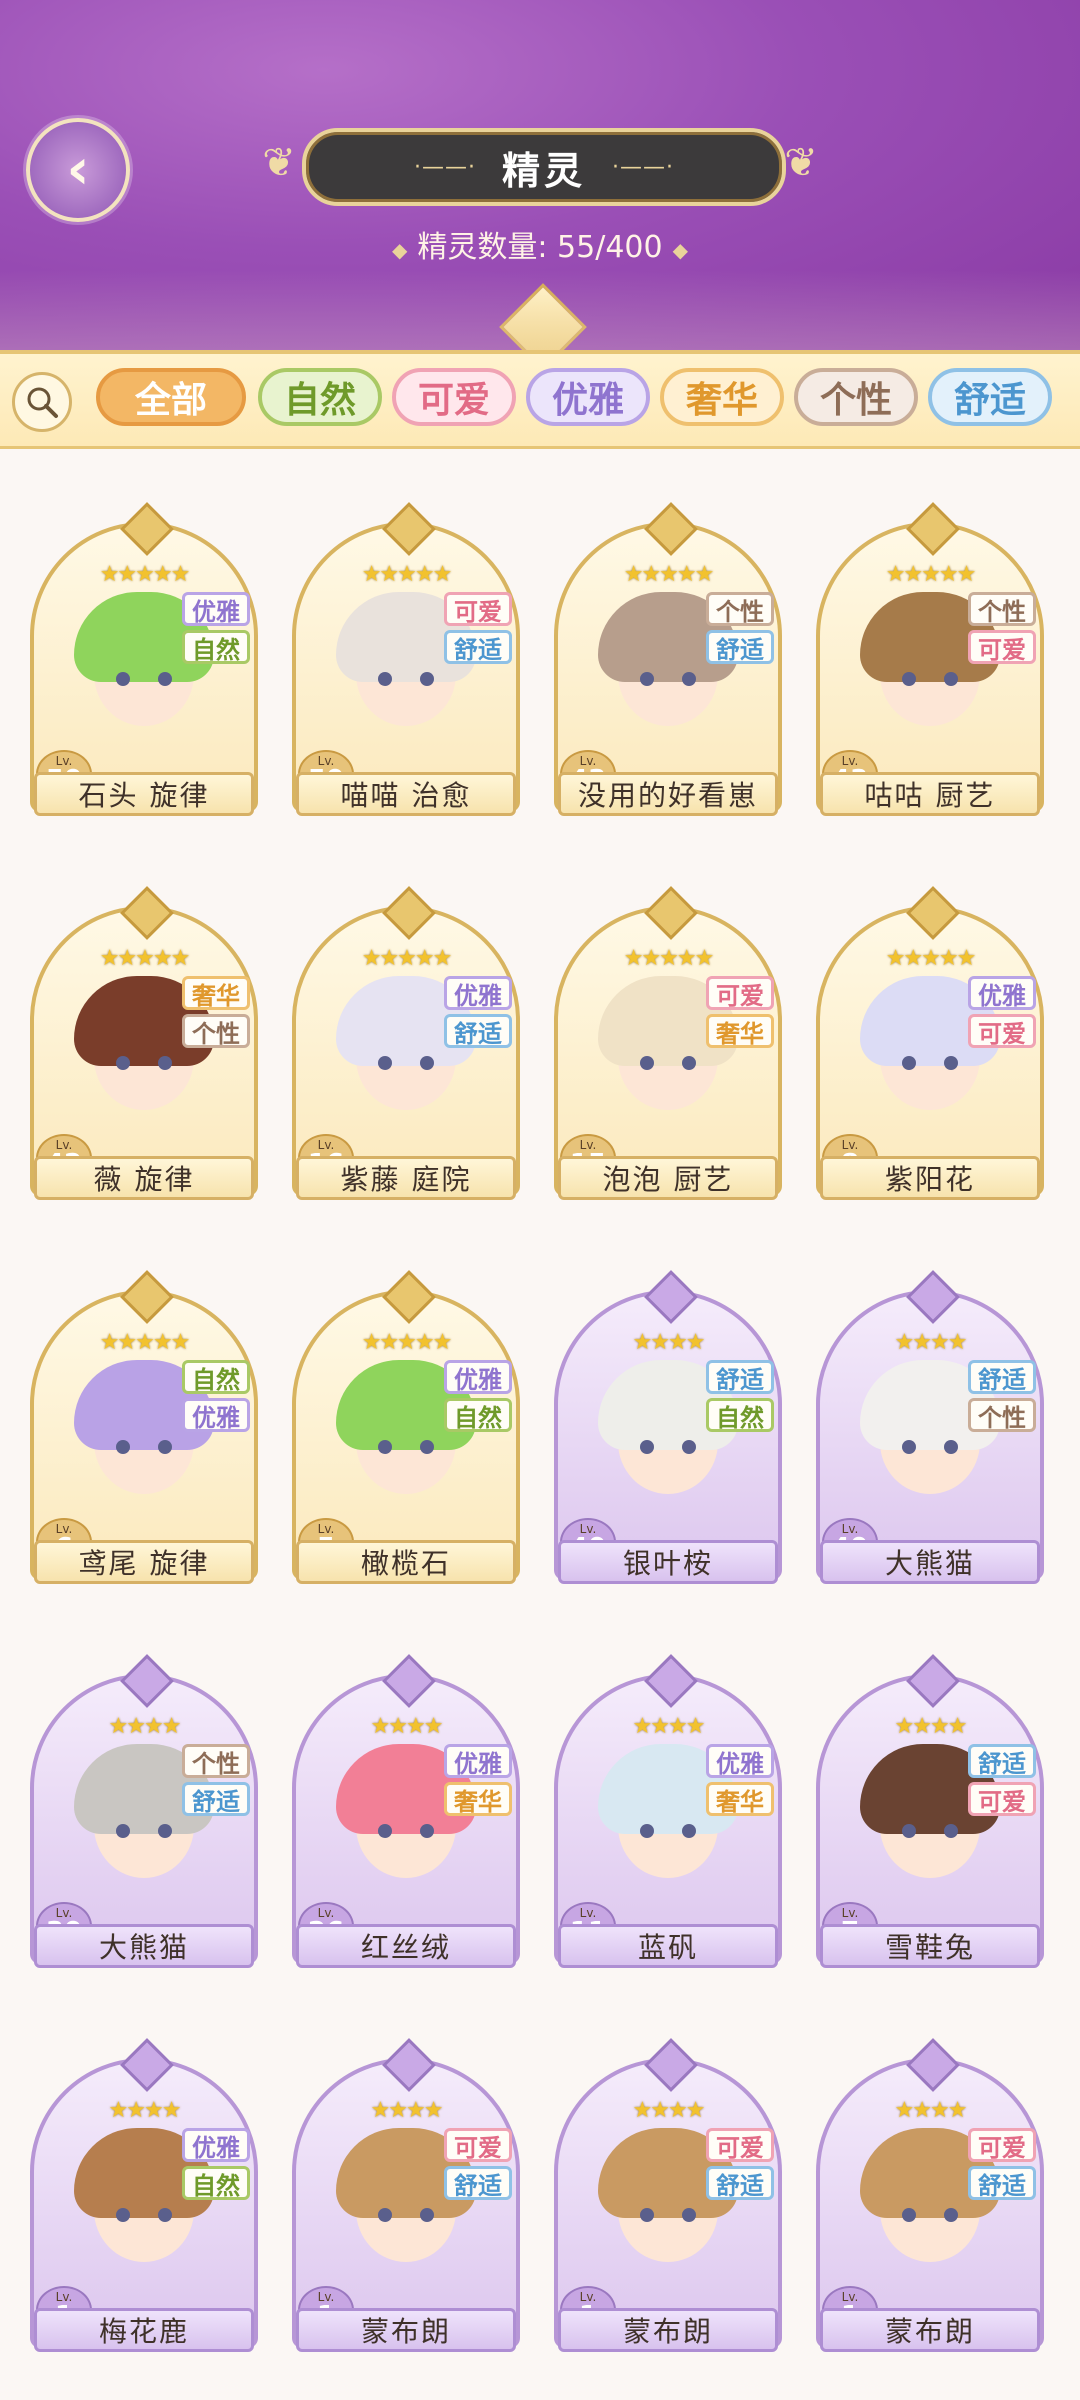 The width and height of the screenshot is (1080, 2400). What do you see at coordinates (78, 170) in the screenshot?
I see `back-button: ‹` at bounding box center [78, 170].